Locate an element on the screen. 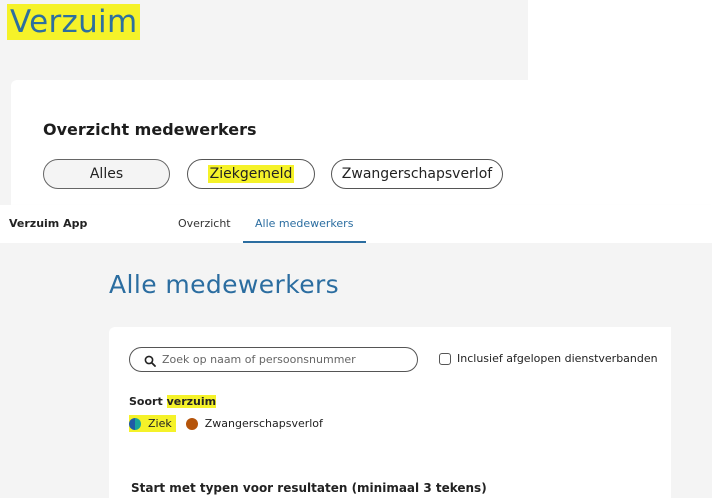 This screenshot has height=498, width=712. tab-overzicht: Overzicht is located at coordinates (204, 223).